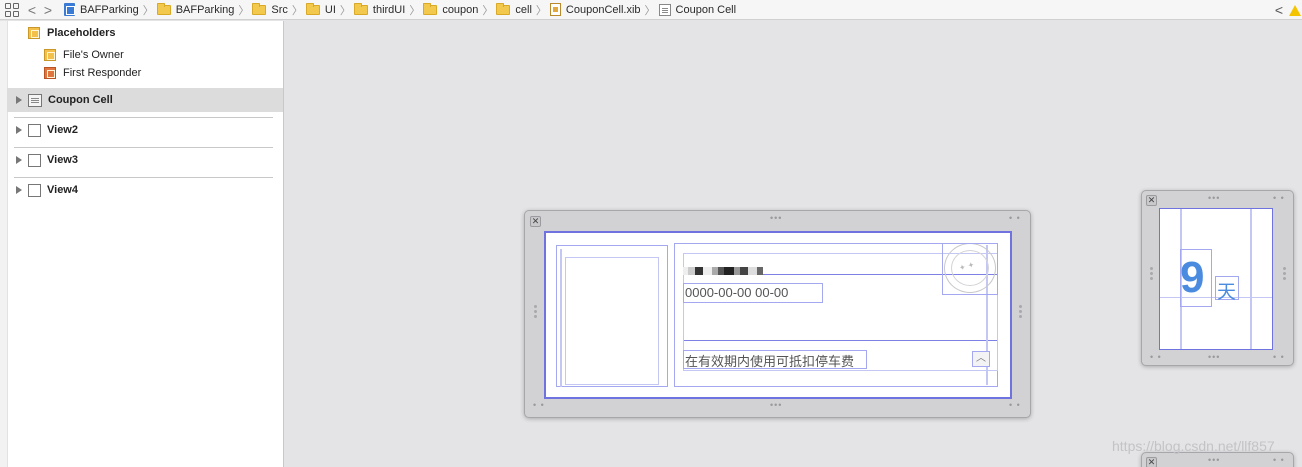 The width and height of the screenshot is (1302, 467). What do you see at coordinates (1288, 9) in the screenshot?
I see `jump-bar-right: <` at bounding box center [1288, 9].